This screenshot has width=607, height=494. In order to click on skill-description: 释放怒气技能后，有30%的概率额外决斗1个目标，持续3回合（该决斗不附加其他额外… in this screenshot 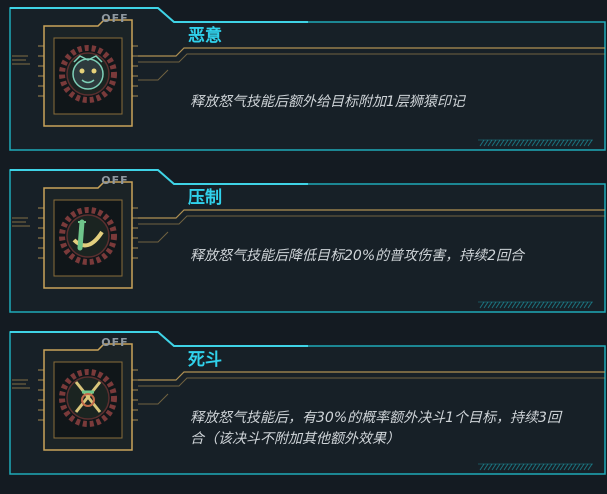, I will do `click(375, 428)`.